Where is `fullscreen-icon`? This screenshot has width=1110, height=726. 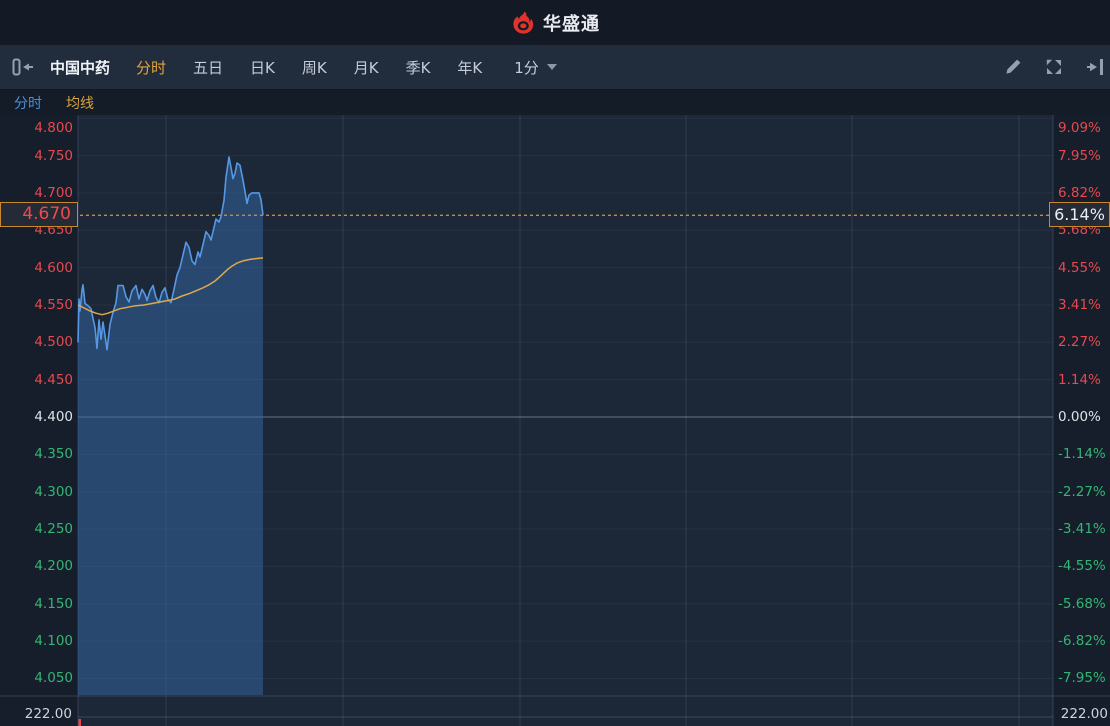
fullscreen-icon is located at coordinates (1054, 67).